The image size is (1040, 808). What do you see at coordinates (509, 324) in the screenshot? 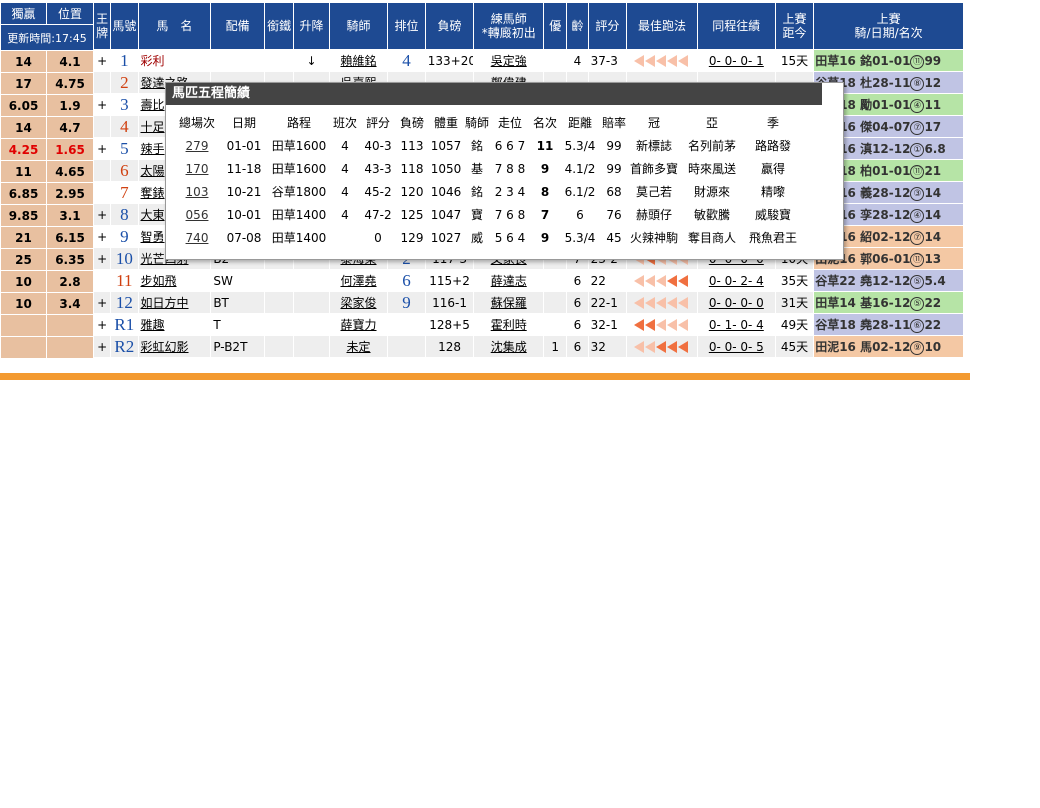
I see `trainer-link: 霍利時` at bounding box center [509, 324].